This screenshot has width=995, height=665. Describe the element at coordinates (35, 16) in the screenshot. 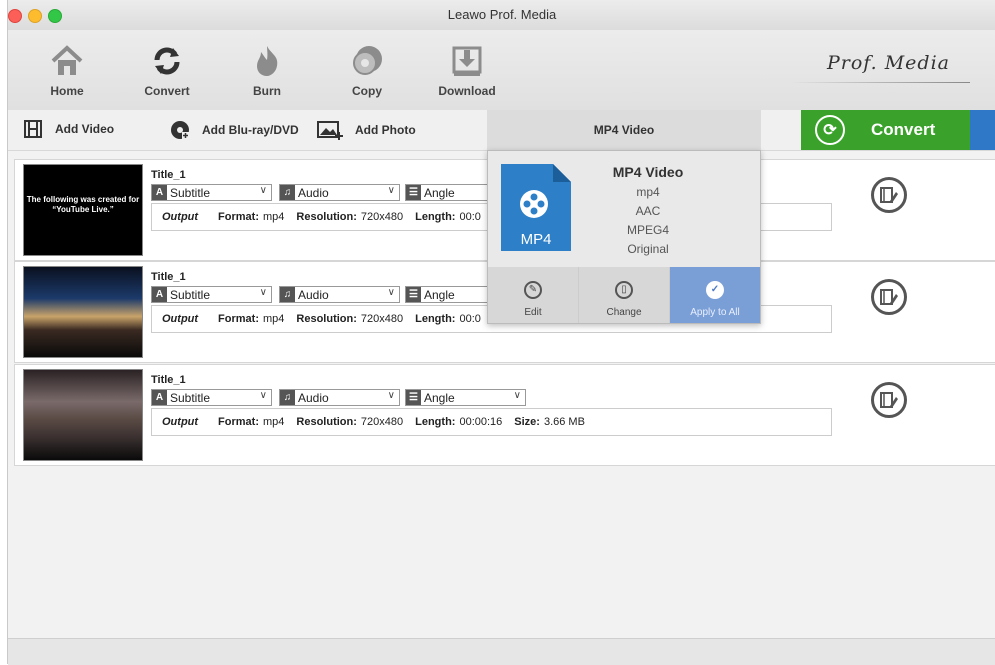

I see `minimize-window-button` at that location.